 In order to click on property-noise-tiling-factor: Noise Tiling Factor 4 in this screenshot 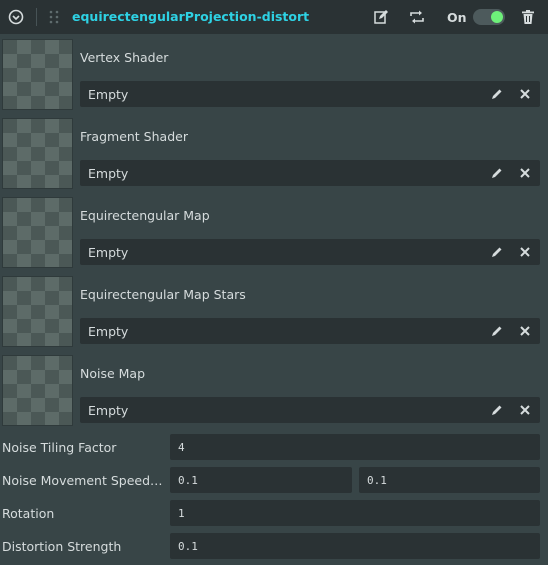, I will do `click(274, 448)`.